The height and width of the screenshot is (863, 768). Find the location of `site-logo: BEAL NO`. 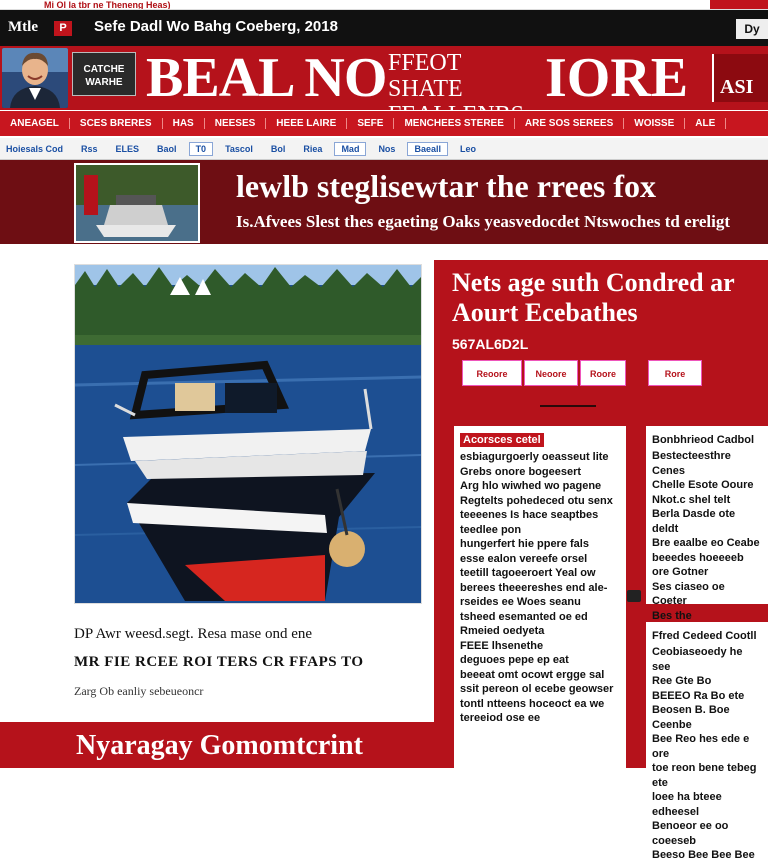

site-logo: BEAL NO is located at coordinates (266, 78).